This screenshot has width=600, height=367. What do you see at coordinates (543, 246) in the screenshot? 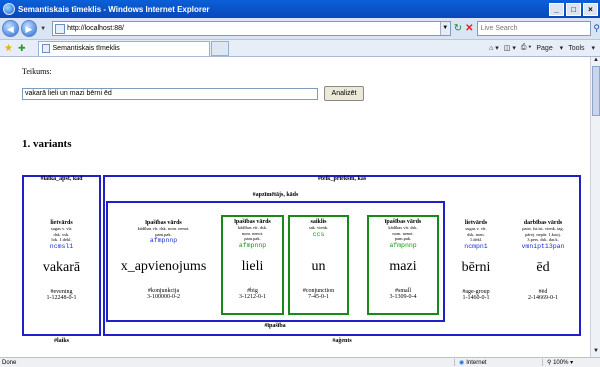
I see `word-tag: vmnipt13pan` at bounding box center [543, 246].